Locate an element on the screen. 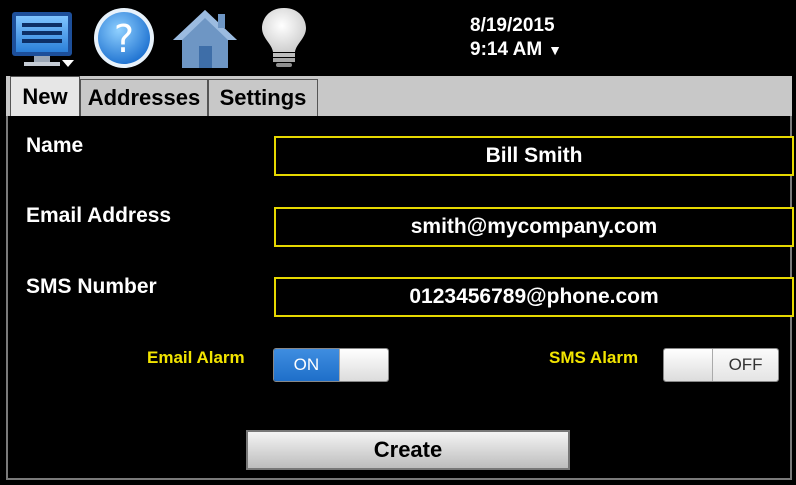  lightbulb-icon is located at coordinates (284, 38).